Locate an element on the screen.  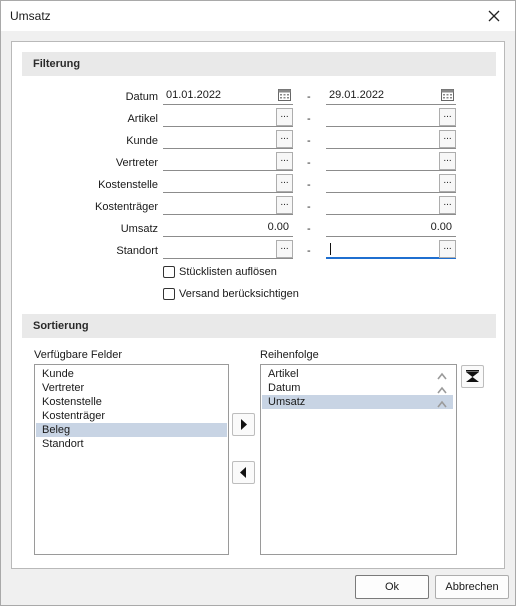
order-item-label: Datum is located at coordinates (284, 388).